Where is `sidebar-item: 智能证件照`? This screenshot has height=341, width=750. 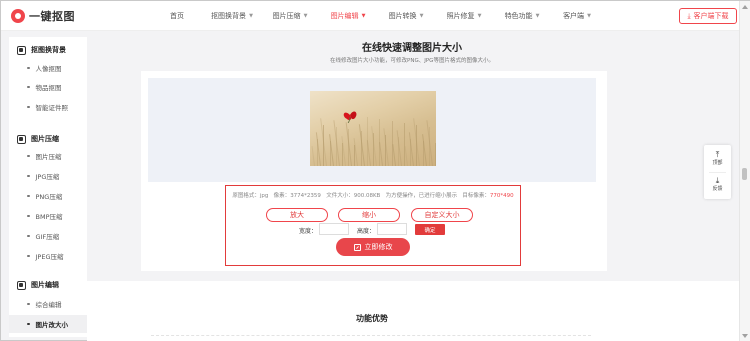 sidebar-item: 智能证件照 is located at coordinates (48, 107).